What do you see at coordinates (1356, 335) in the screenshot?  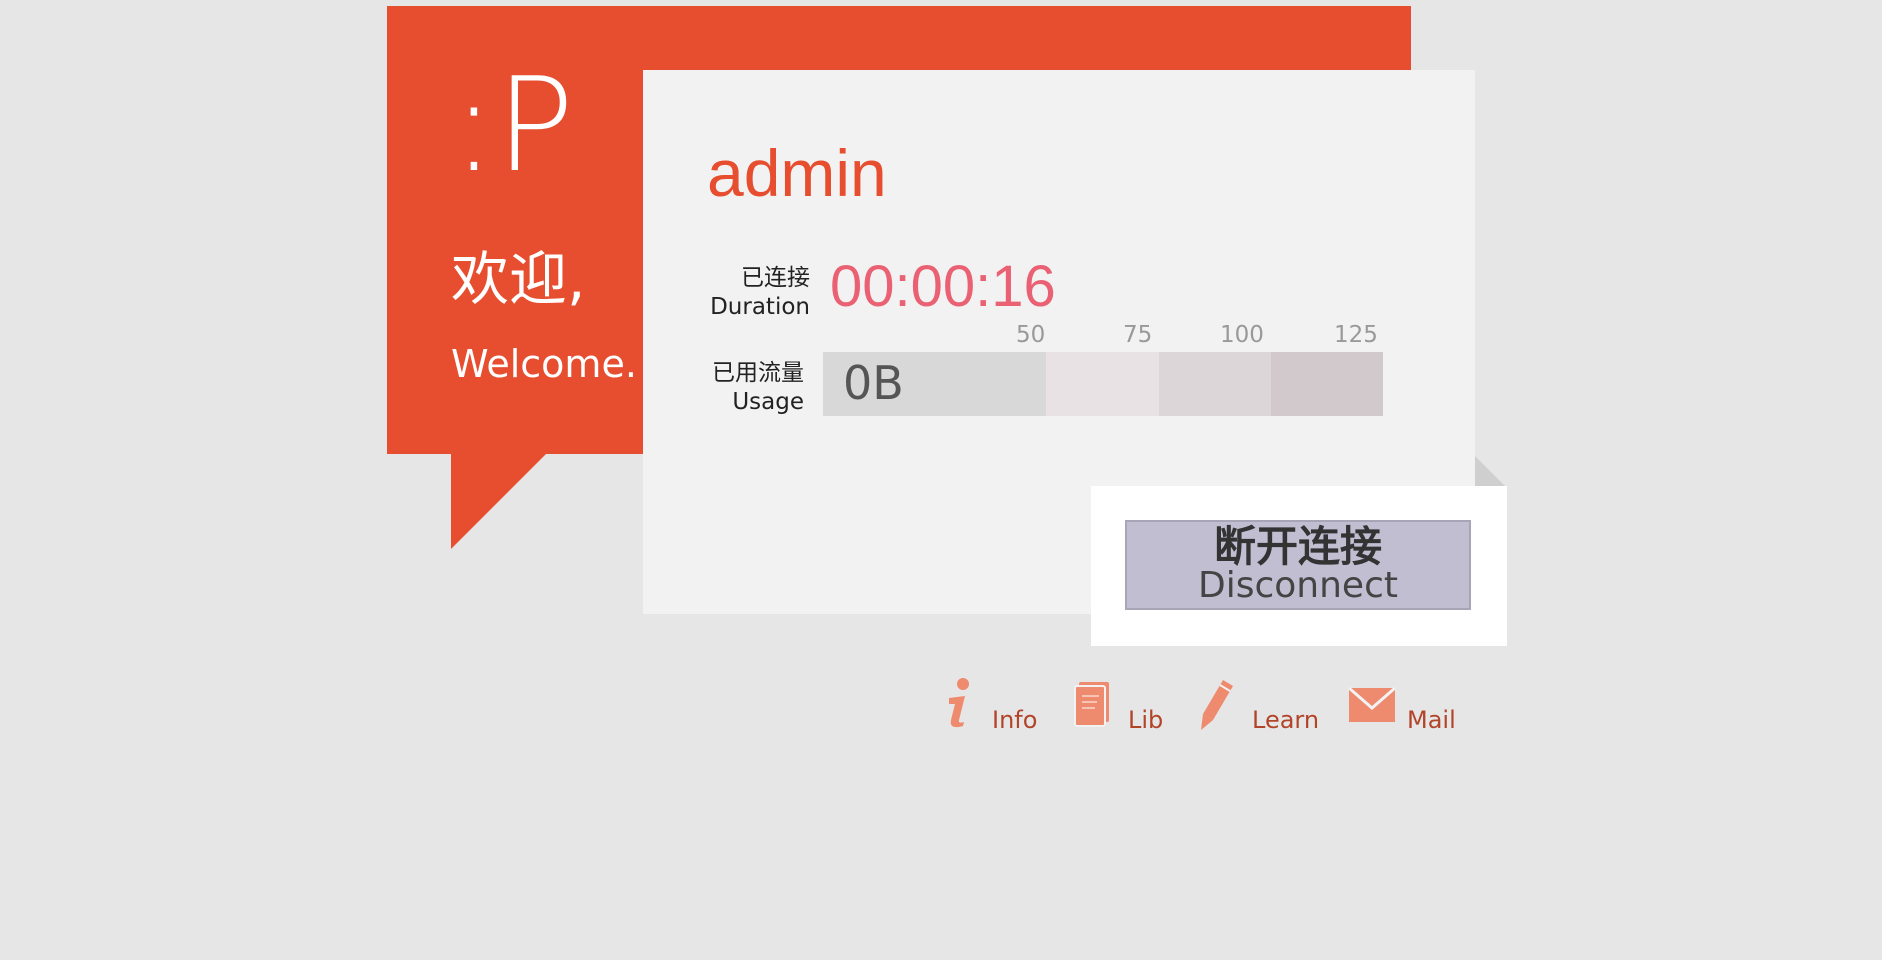 I see `usage-tick-125: 125` at bounding box center [1356, 335].